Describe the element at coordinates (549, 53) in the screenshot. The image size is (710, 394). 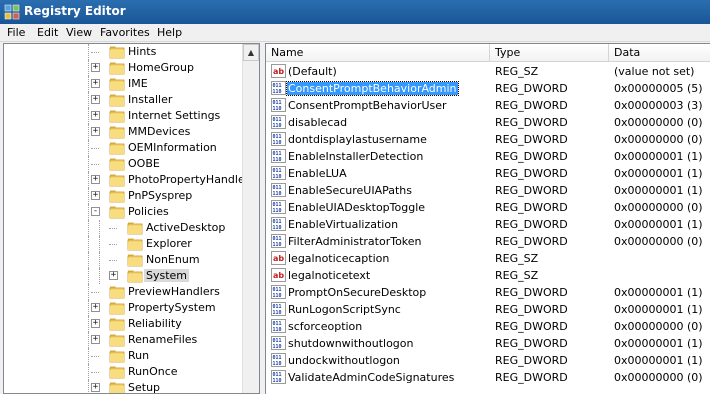
I see `column-header-type: Type` at that location.